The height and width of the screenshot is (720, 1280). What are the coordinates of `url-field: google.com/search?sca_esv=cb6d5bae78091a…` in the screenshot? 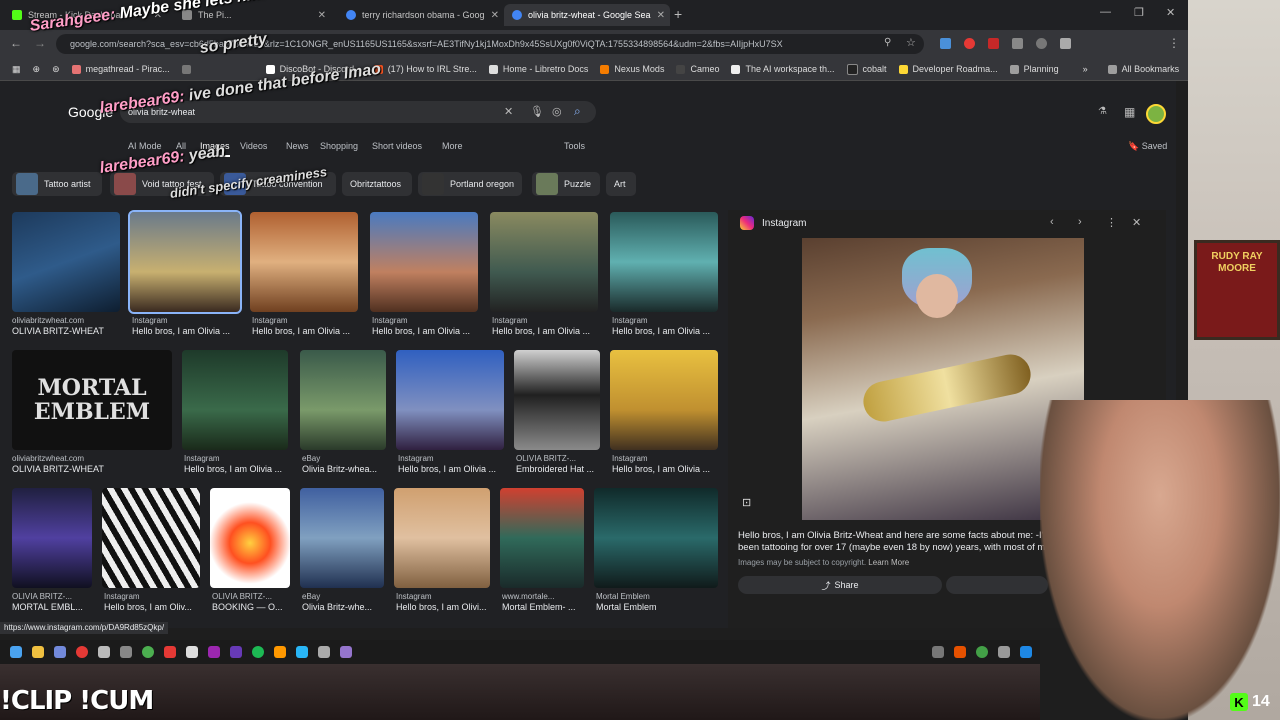 It's located at (490, 44).